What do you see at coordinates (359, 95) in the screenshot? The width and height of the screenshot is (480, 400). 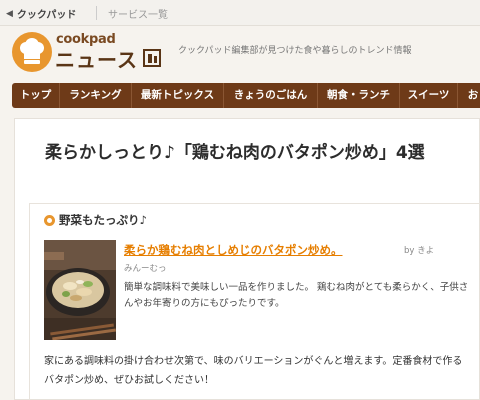 I see `nav-item-breakfast-lunch: 朝食・ランチ` at bounding box center [359, 95].